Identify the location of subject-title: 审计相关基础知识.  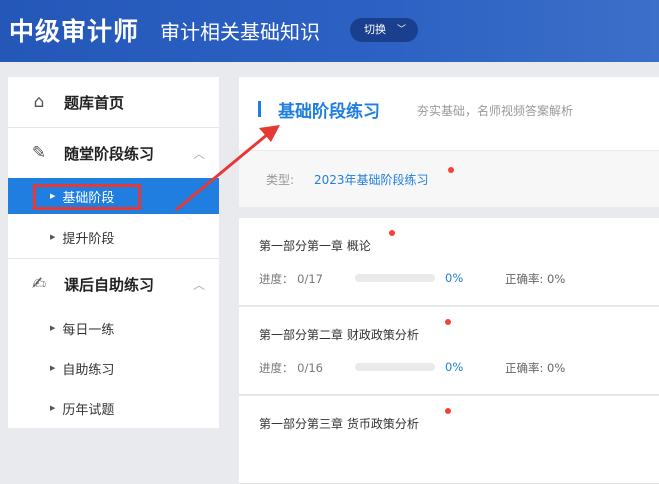
(240, 32).